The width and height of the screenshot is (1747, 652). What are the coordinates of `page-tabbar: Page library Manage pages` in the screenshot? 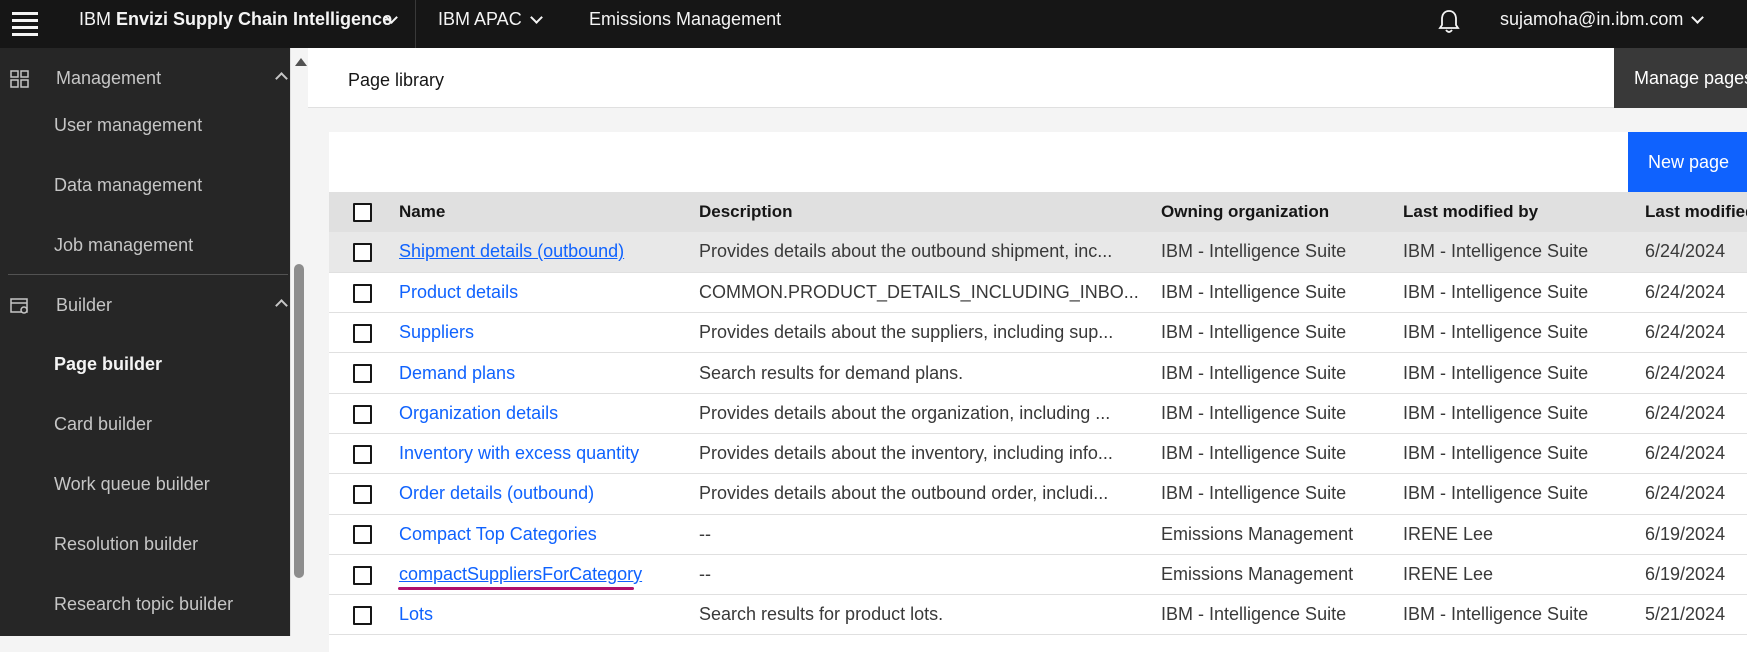 It's located at (1027, 78).